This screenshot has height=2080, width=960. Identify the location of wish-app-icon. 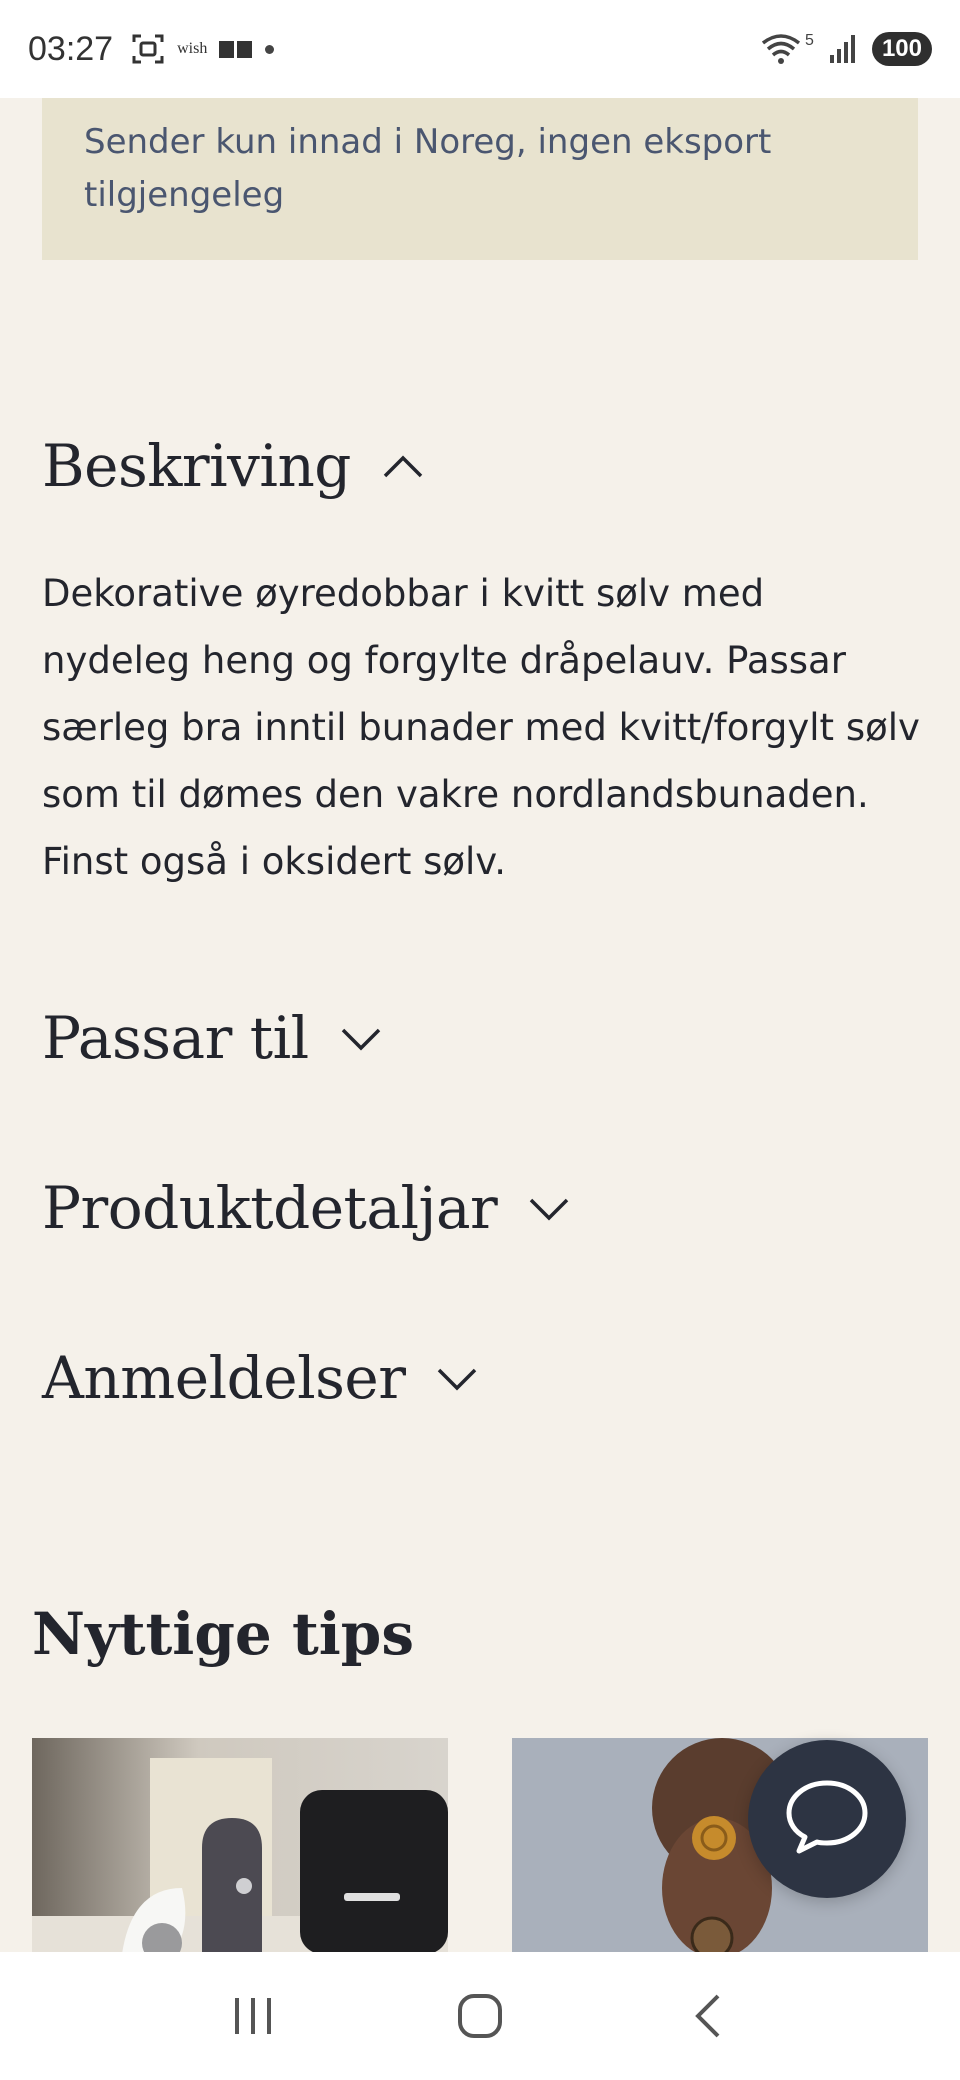
(236, 49).